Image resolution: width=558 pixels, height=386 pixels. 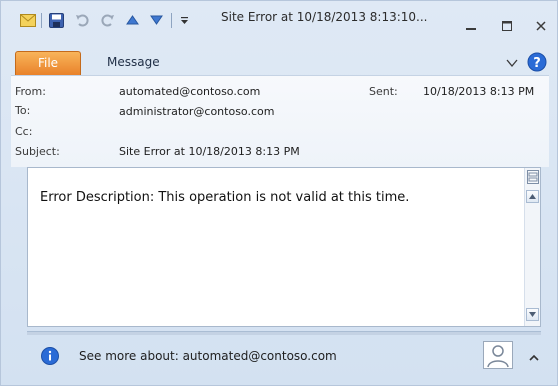 What do you see at coordinates (533, 178) in the screenshot?
I see `split-view-icon` at bounding box center [533, 178].